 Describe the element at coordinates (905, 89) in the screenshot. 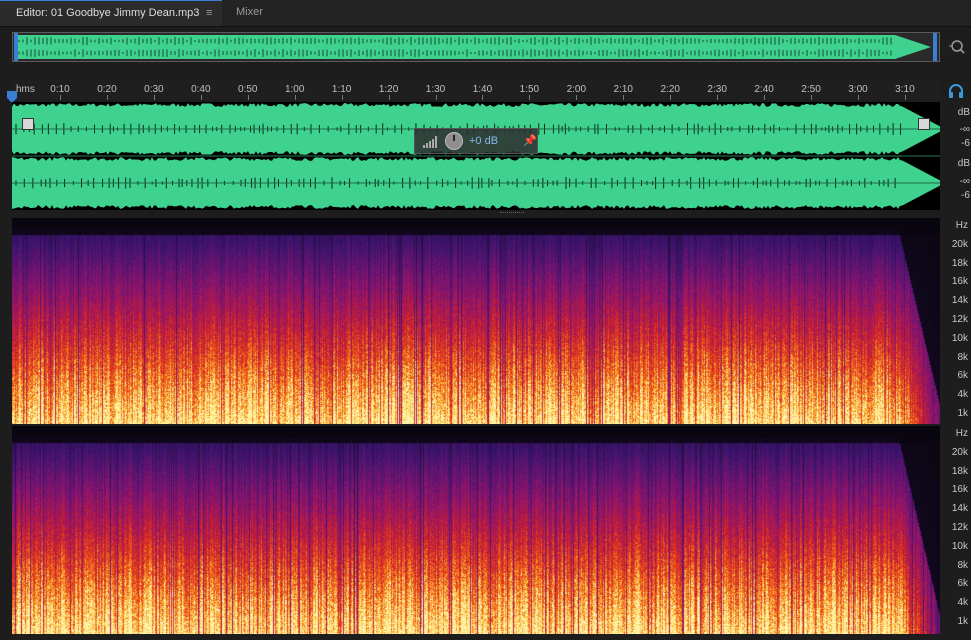

I see `ruler-tick-label: 3:10` at that location.